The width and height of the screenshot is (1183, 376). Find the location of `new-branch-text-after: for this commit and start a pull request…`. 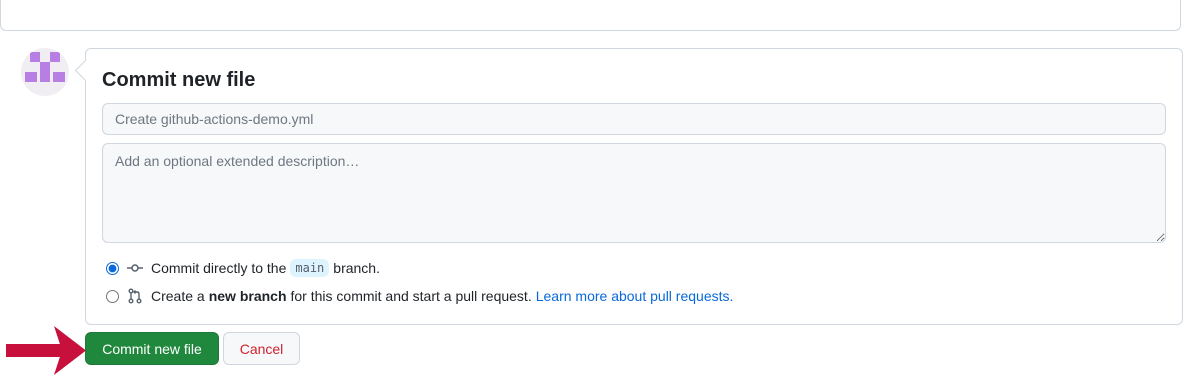

new-branch-text-after: for this commit and start a pull request… is located at coordinates (411, 296).